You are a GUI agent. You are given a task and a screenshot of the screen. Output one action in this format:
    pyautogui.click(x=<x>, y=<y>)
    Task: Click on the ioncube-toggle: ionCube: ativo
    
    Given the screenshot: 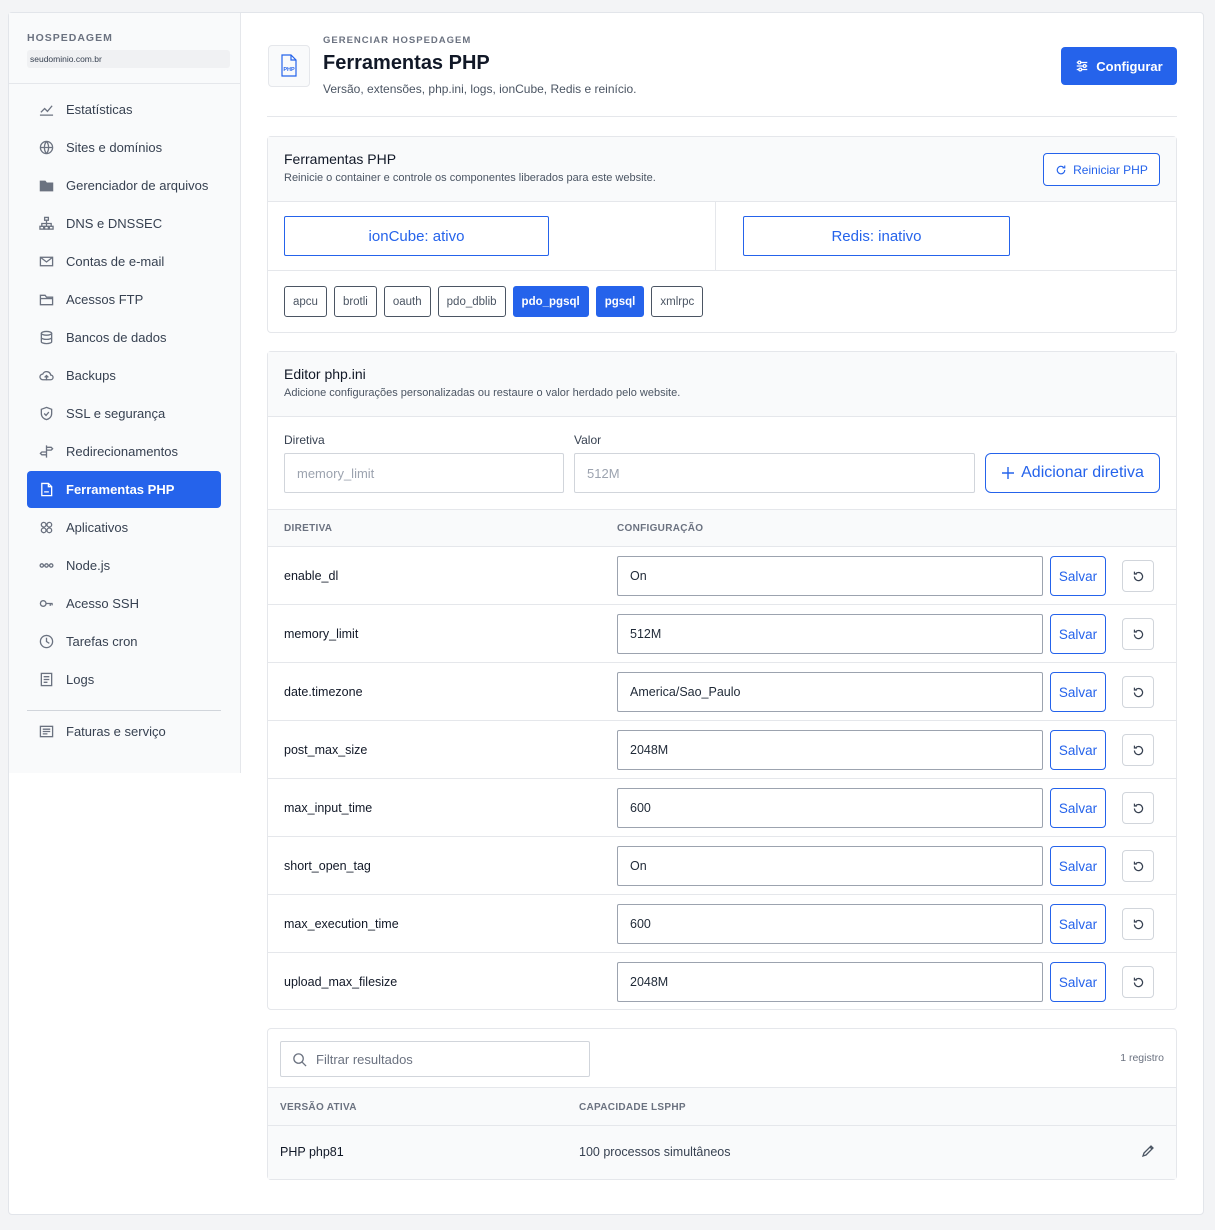 What is the action you would take?
    pyautogui.click(x=416, y=236)
    